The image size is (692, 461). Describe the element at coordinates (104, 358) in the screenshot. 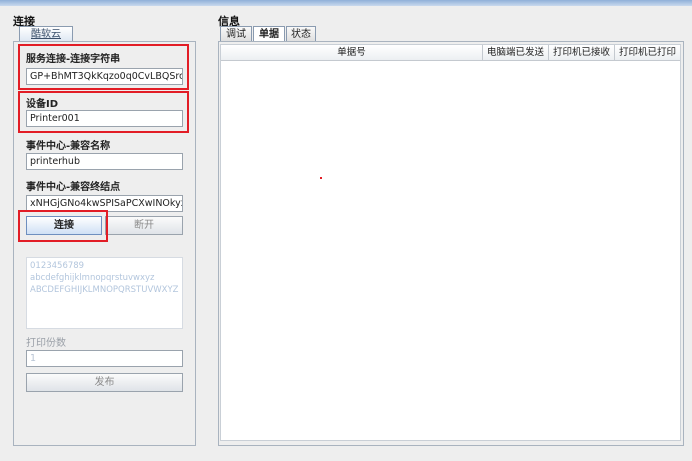

I see `copies-field: 1` at that location.